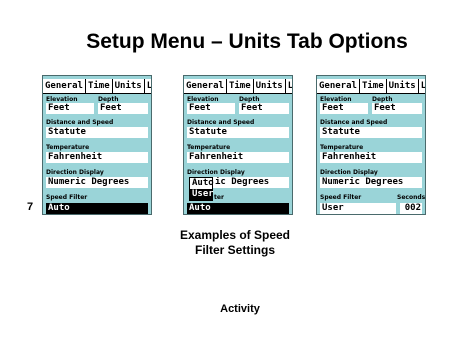 The height and width of the screenshot is (355, 474). I want to click on activity-label: Activity, so click(240, 309).